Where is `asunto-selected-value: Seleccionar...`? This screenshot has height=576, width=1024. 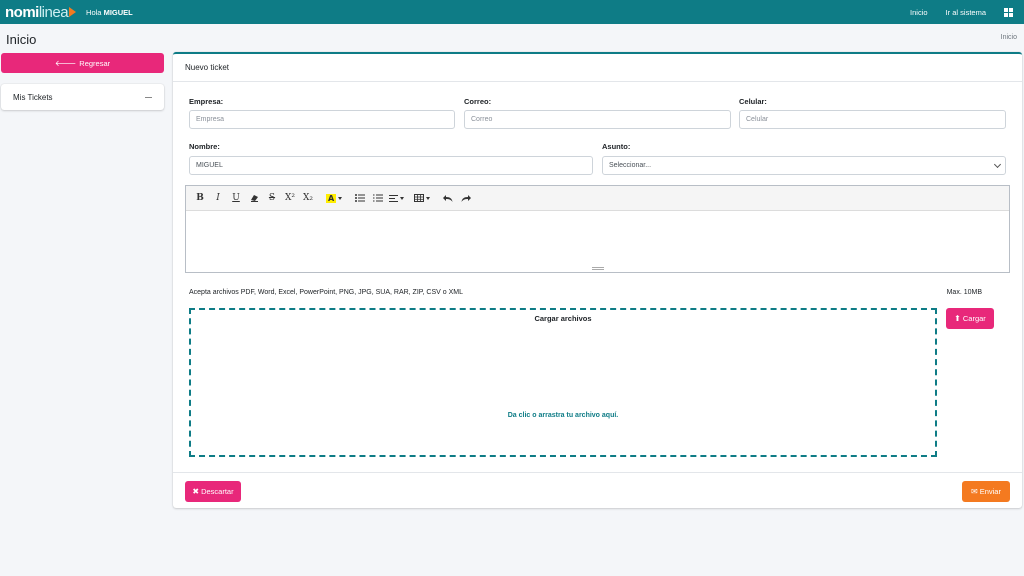
asunto-selected-value: Seleccionar... is located at coordinates (630, 165).